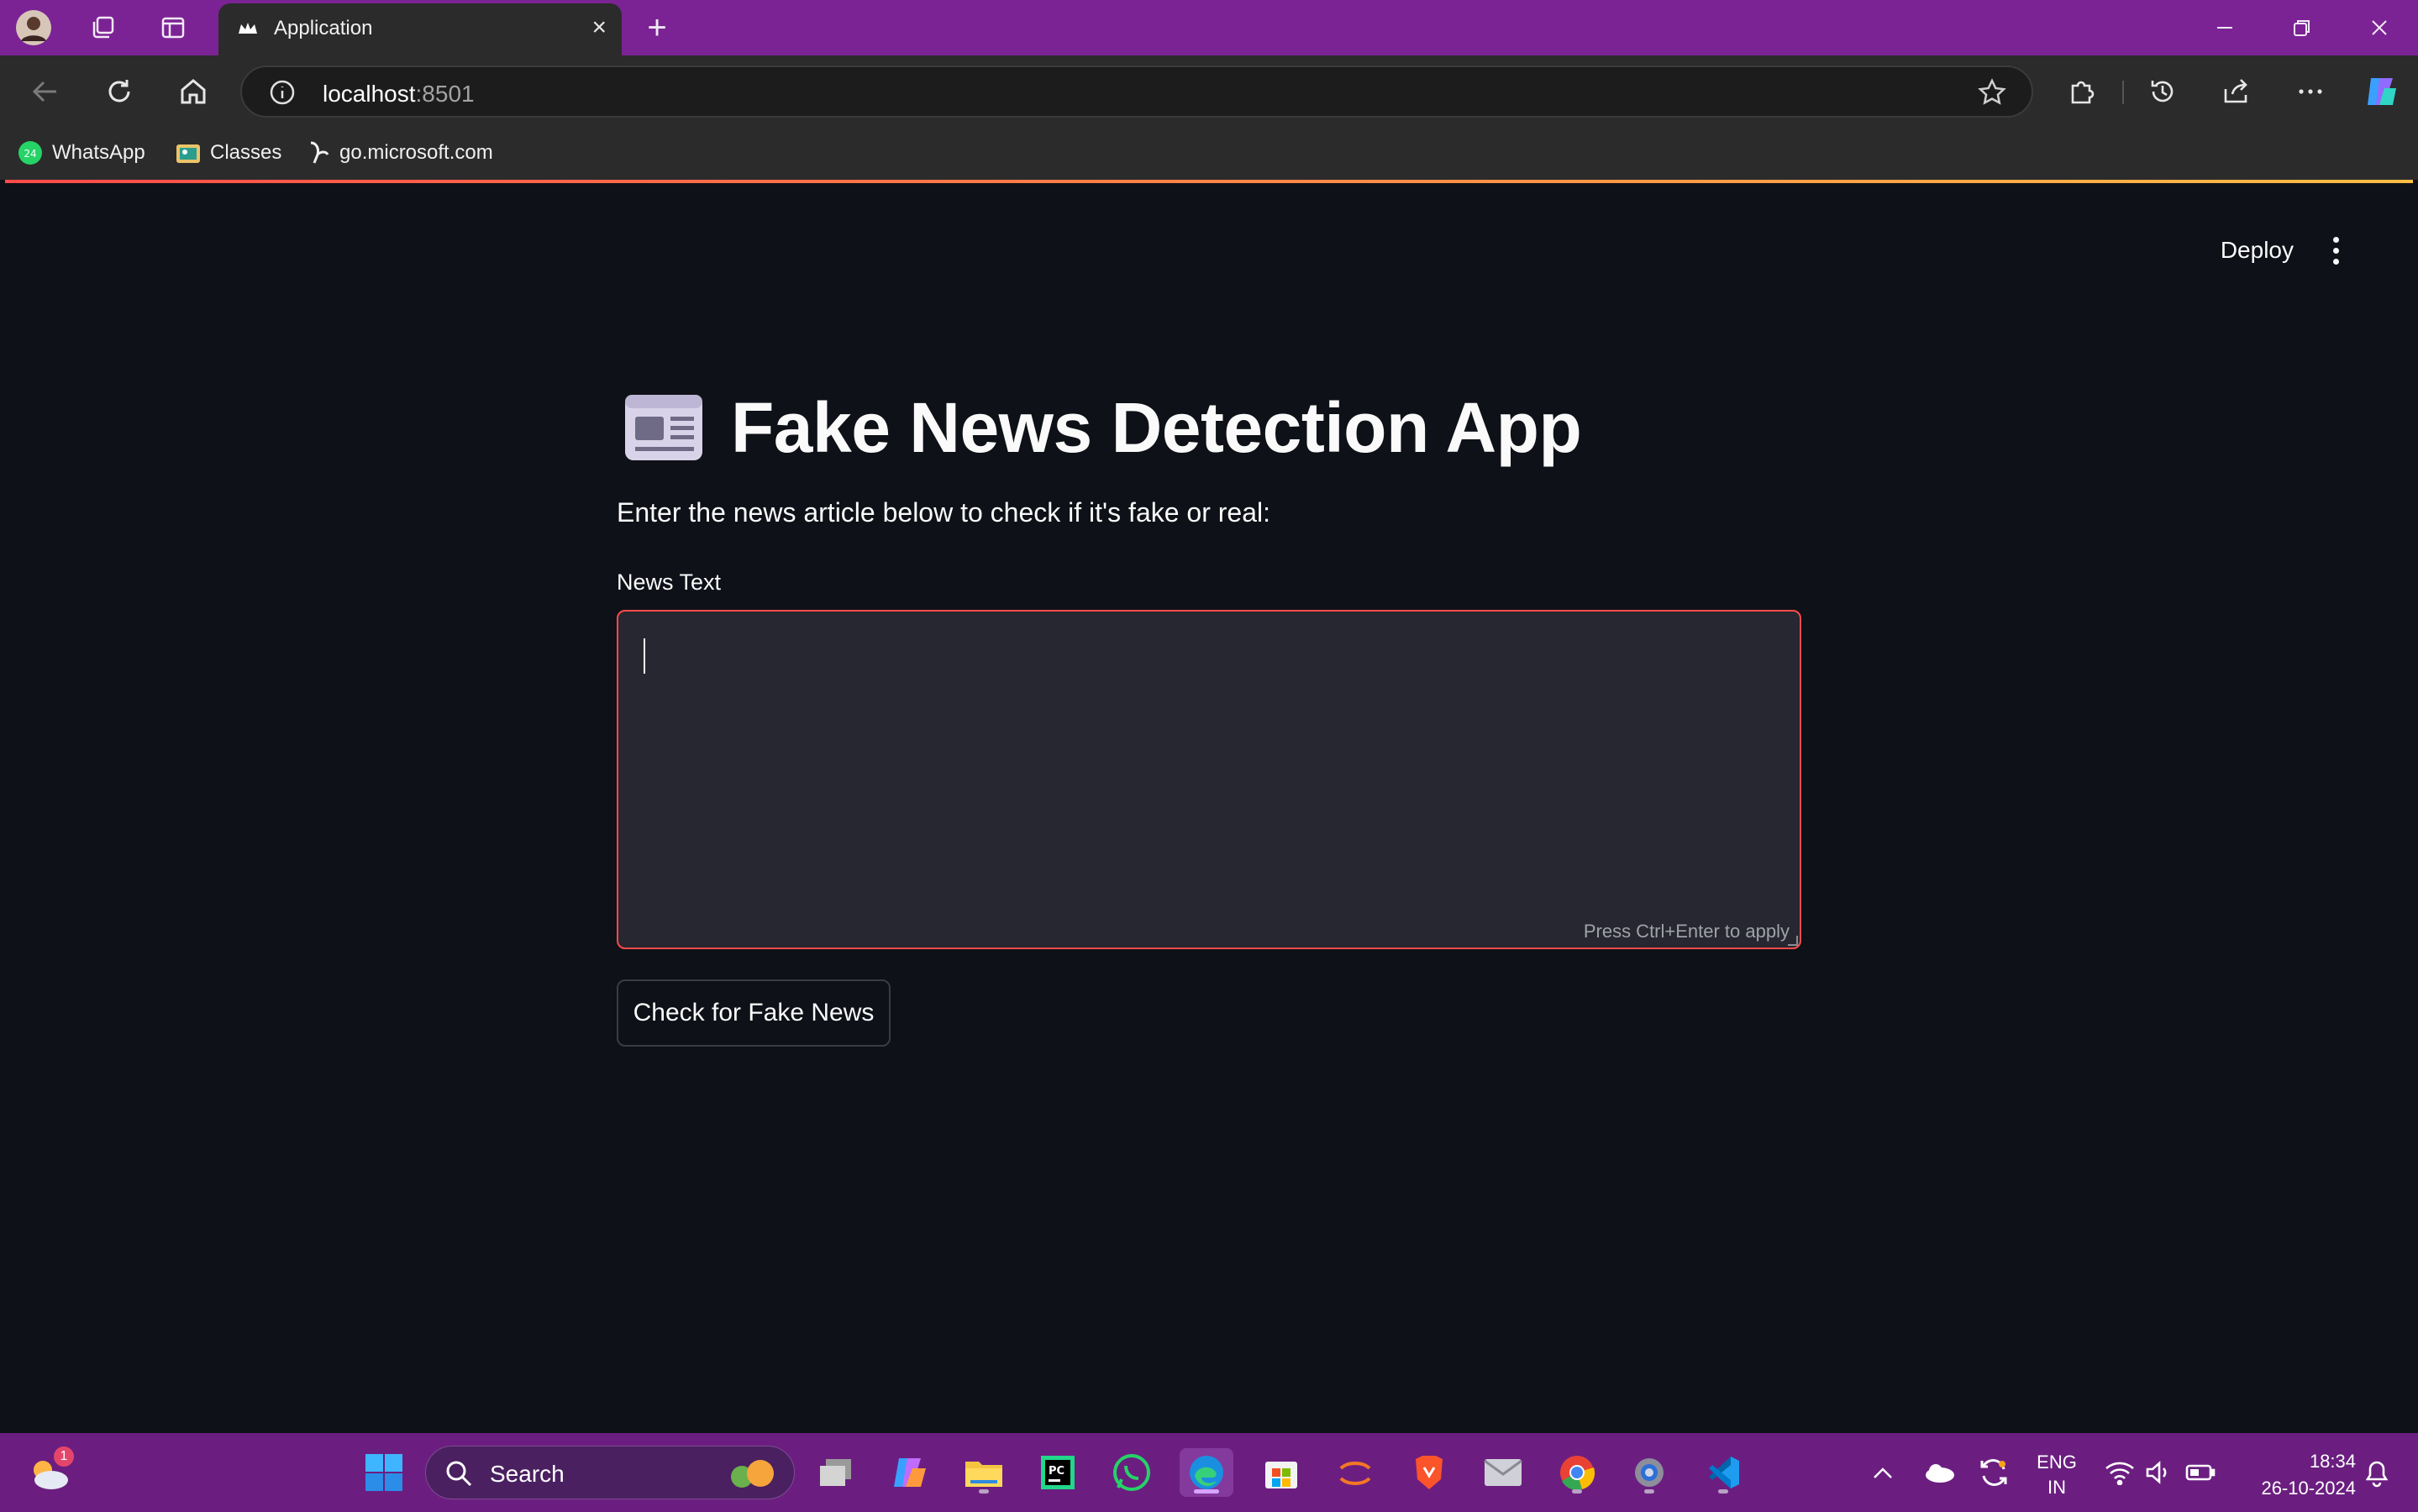 This screenshot has height=1512, width=2418. What do you see at coordinates (416, 152) in the screenshot?
I see `bookmark-label: go.microsoft.com` at bounding box center [416, 152].